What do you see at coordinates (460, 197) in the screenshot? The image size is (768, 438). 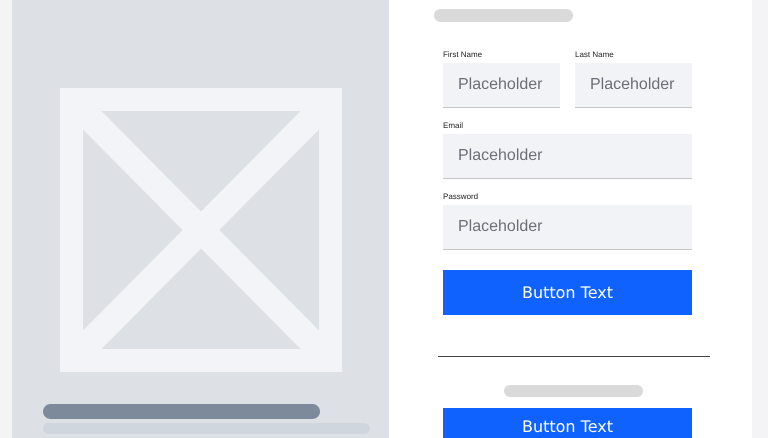 I see `field-label: Password` at bounding box center [460, 197].